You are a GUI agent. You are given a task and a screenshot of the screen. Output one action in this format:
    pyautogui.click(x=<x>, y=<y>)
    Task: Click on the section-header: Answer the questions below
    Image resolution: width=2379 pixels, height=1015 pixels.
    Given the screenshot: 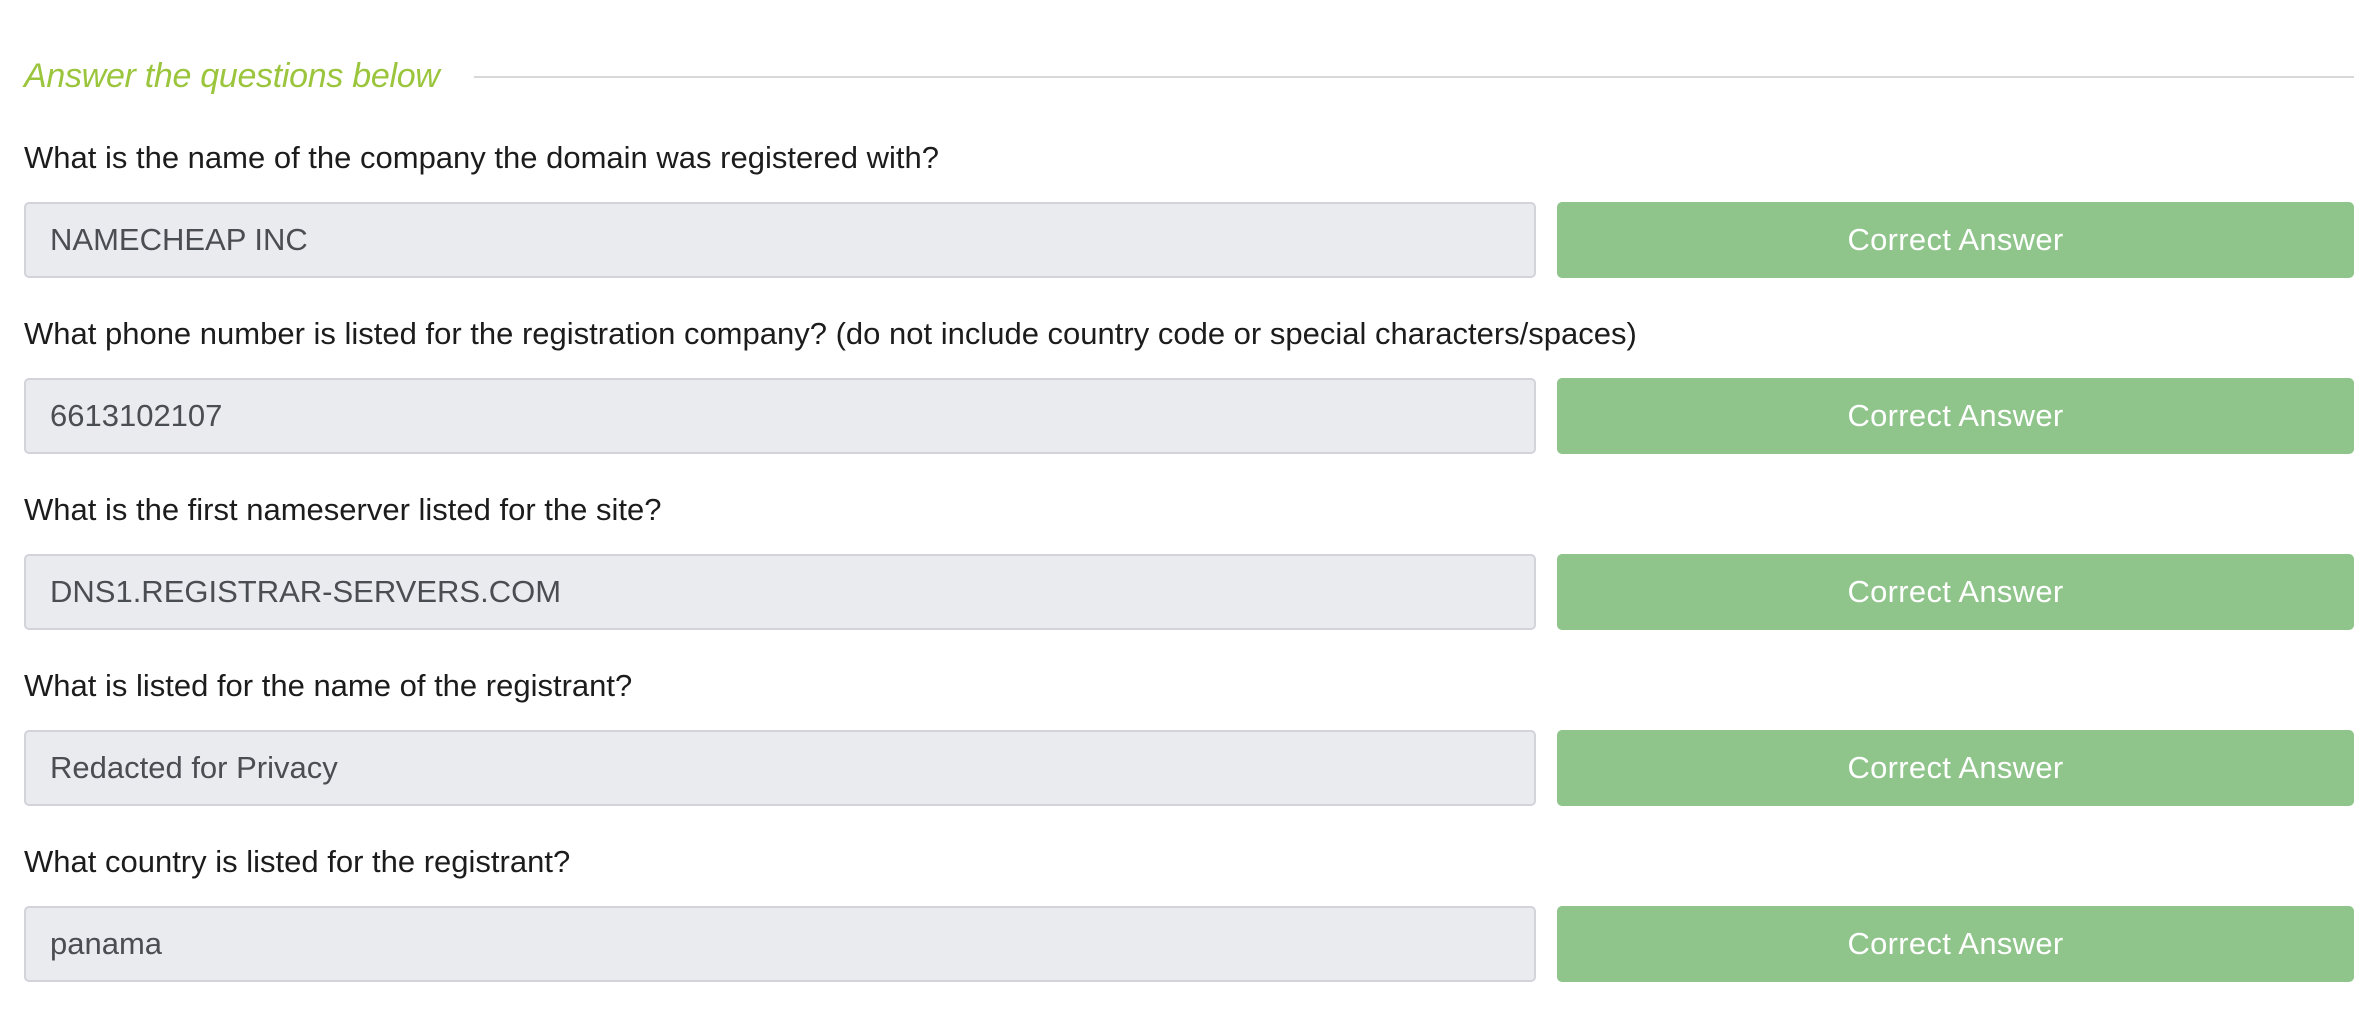 What is the action you would take?
    pyautogui.click(x=1189, y=76)
    